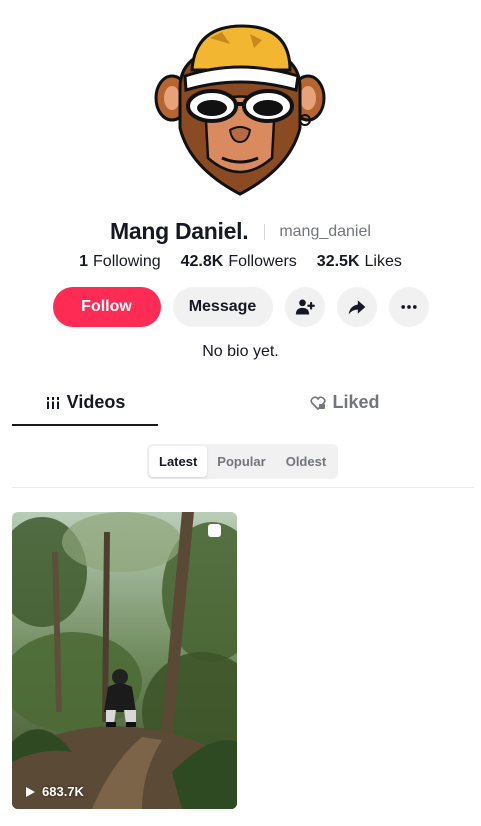  I want to click on content-tabs: Videos Liked, so click(243, 409).